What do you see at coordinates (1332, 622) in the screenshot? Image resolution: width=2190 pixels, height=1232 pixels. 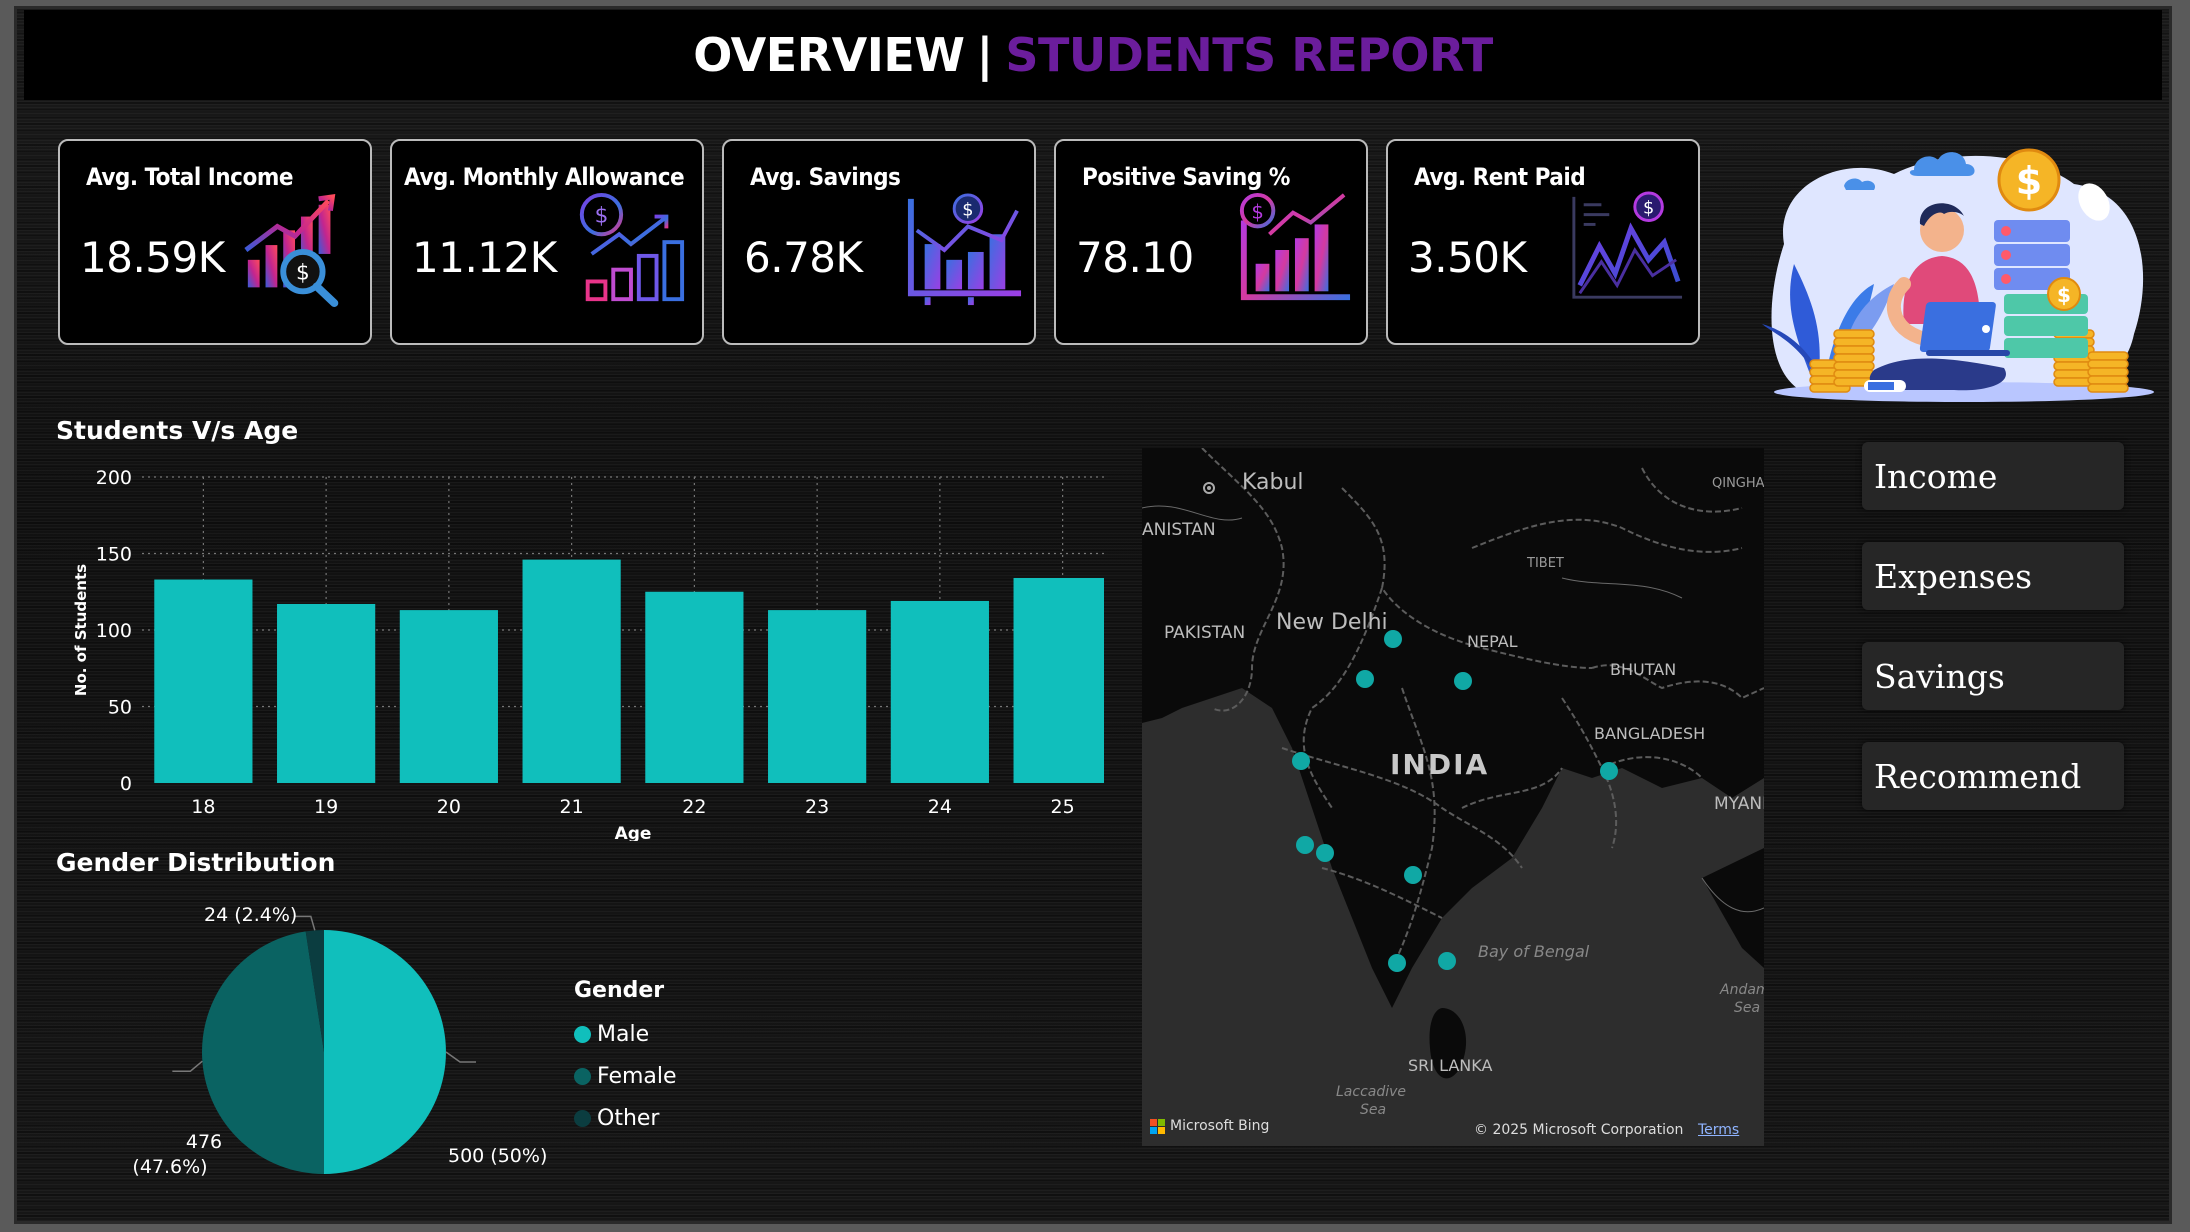 I see `map-label-new-delhi: New Delhi` at bounding box center [1332, 622].